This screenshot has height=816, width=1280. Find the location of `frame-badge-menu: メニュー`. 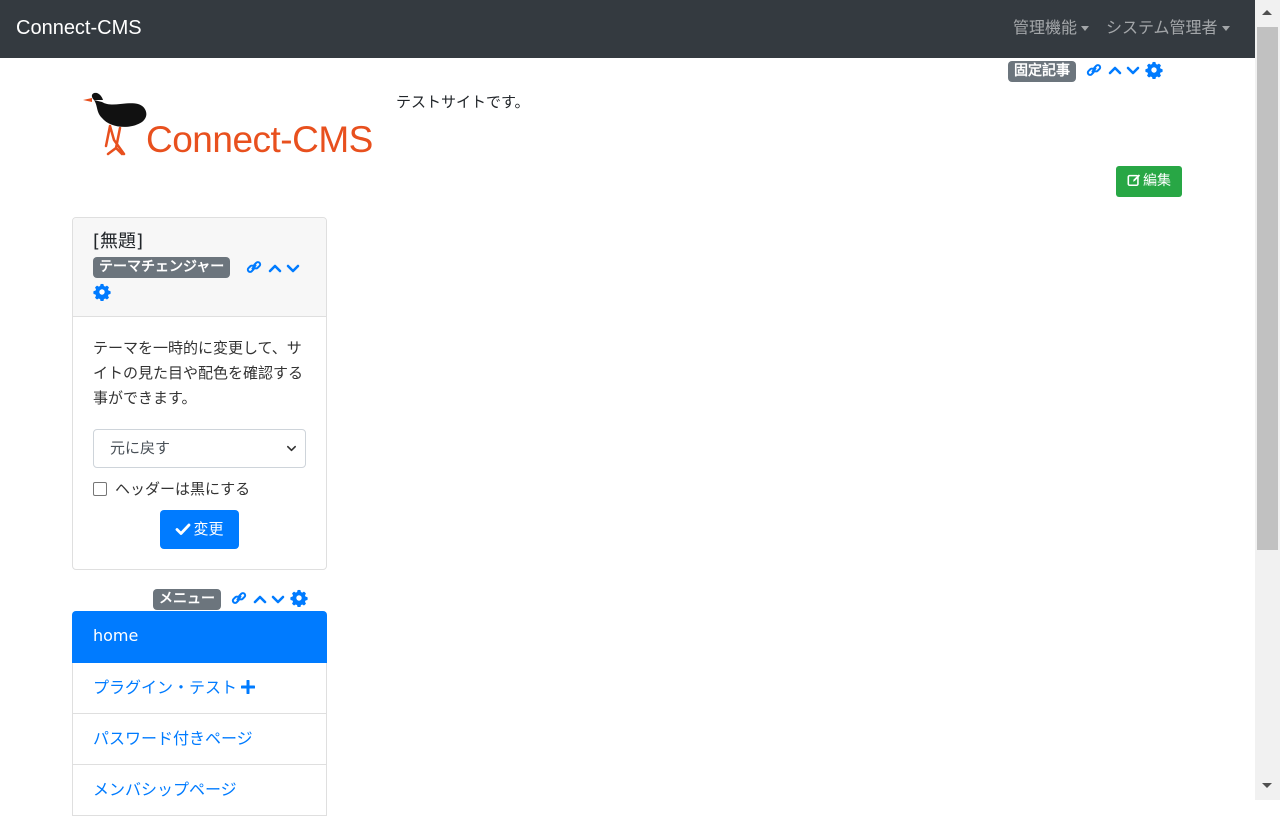

frame-badge-menu: メニュー is located at coordinates (187, 599).